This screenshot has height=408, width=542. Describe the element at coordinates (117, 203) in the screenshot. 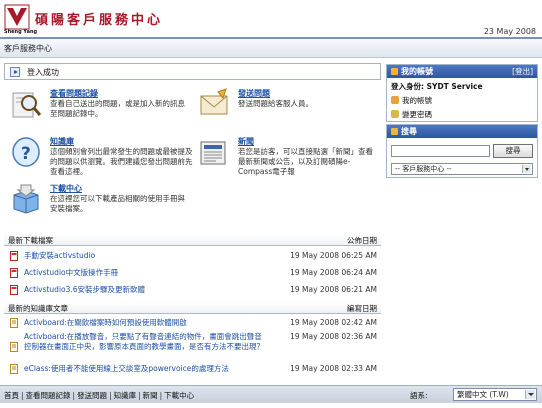

I see `download-center-desc: 在這裡您可以下載產品相關的使用手冊與安裝檔案。` at that location.